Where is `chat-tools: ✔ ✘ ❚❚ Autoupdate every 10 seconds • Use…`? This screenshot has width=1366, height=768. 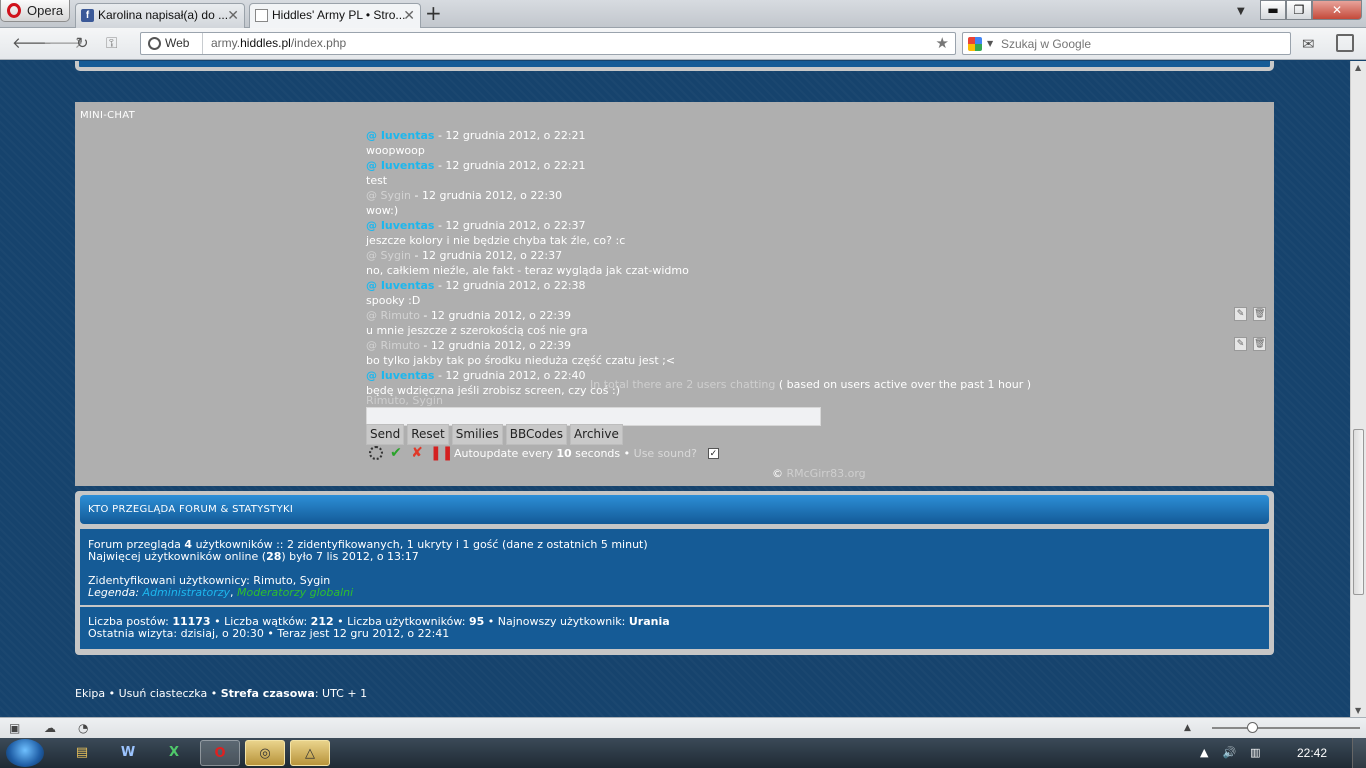 chat-tools: ✔ ✘ ❚❚ Autoupdate every 10 seconds • Use… is located at coordinates (544, 453).